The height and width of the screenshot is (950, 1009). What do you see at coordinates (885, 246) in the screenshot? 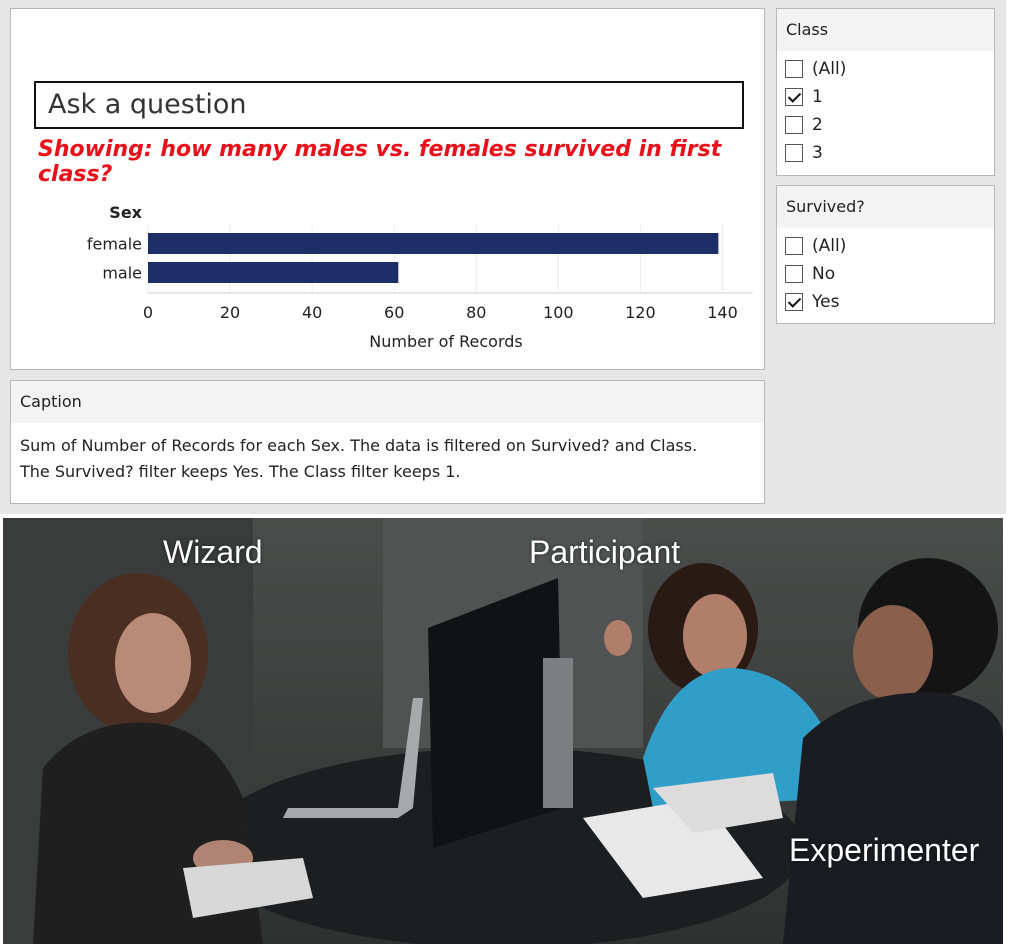
I see `survived-option-all: (All)` at bounding box center [885, 246].